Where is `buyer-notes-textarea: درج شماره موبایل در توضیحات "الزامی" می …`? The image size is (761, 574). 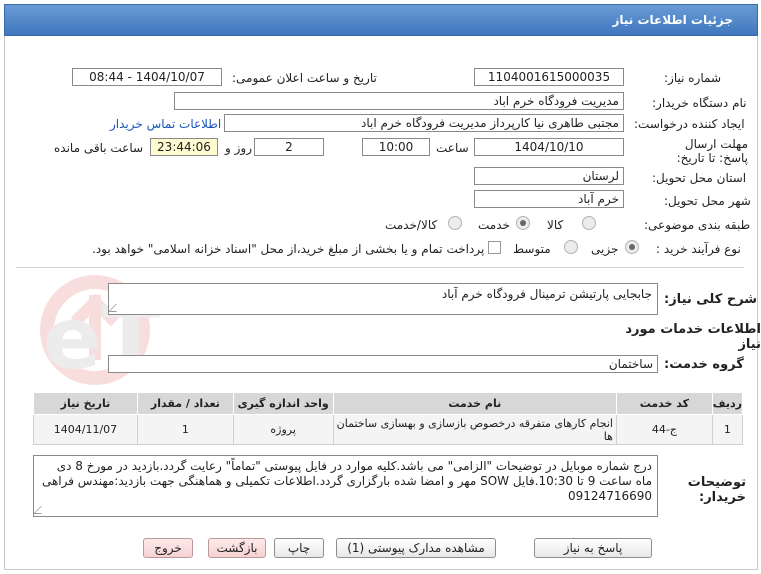
buyer-notes-textarea: درج شماره موبایل در توضیحات "الزامی" می … is located at coordinates (345, 486).